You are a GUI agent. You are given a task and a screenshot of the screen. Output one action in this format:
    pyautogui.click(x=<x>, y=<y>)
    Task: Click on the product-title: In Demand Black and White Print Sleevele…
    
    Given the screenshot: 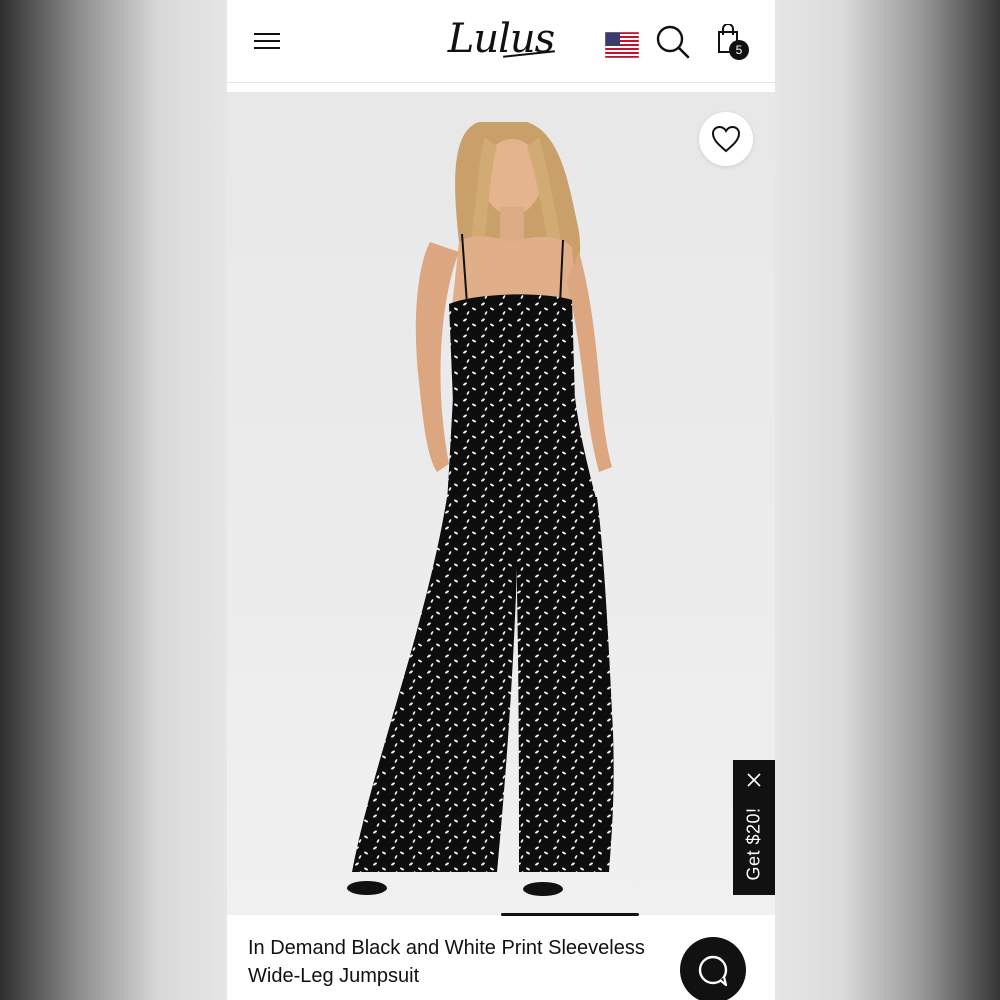 What is the action you would take?
    pyautogui.click(x=478, y=962)
    